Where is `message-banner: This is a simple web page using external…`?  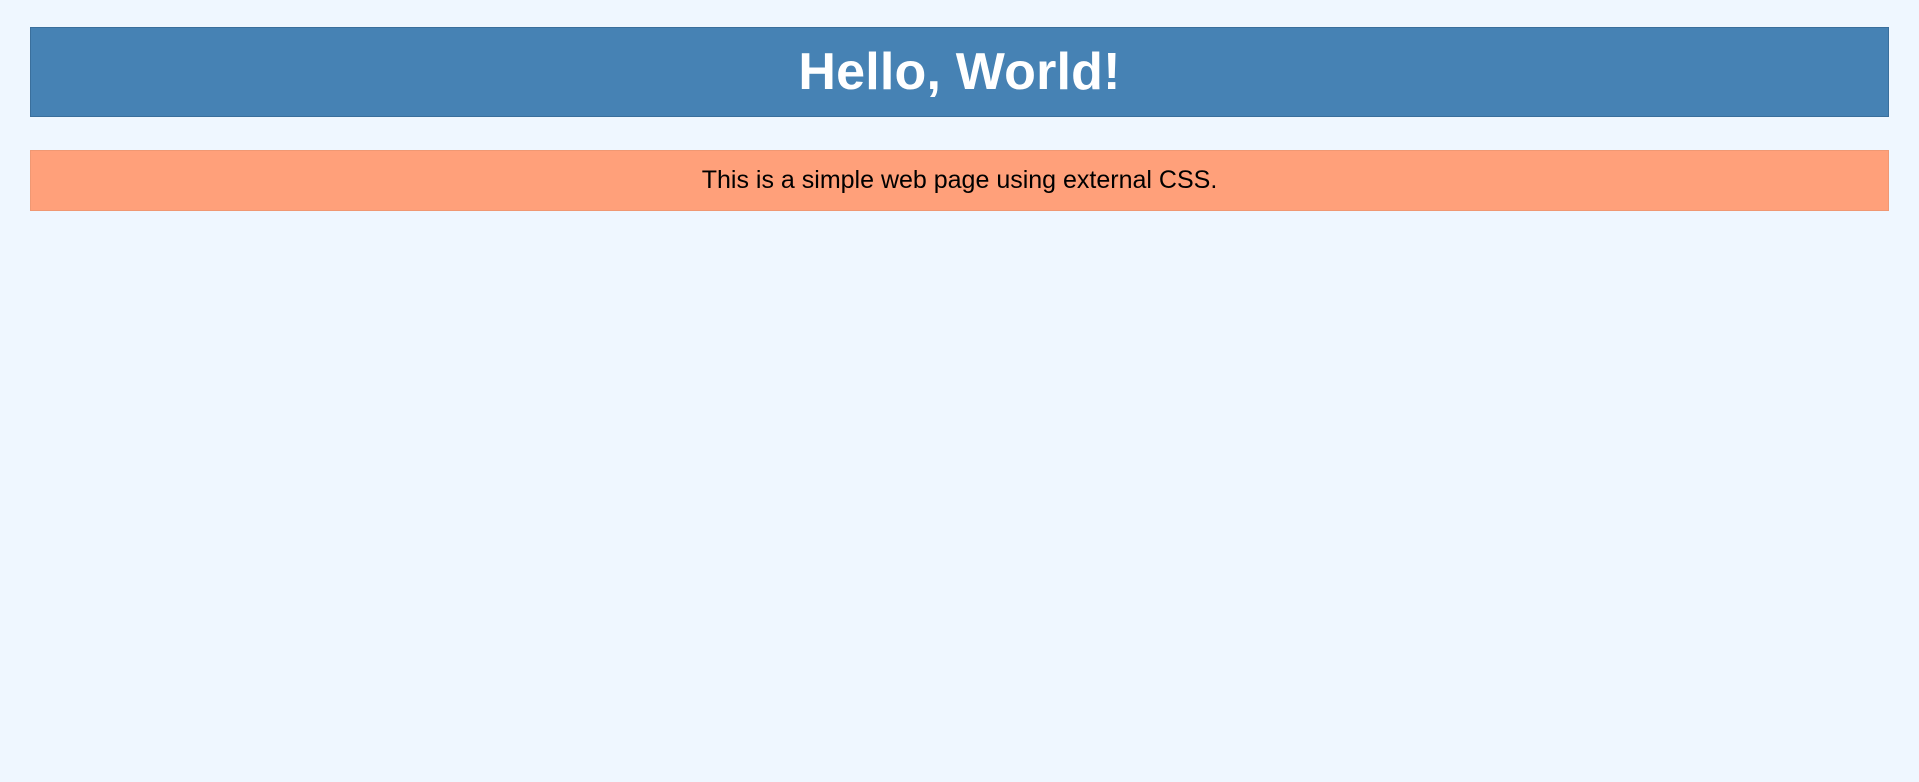 message-banner: This is a simple web page using external… is located at coordinates (959, 180).